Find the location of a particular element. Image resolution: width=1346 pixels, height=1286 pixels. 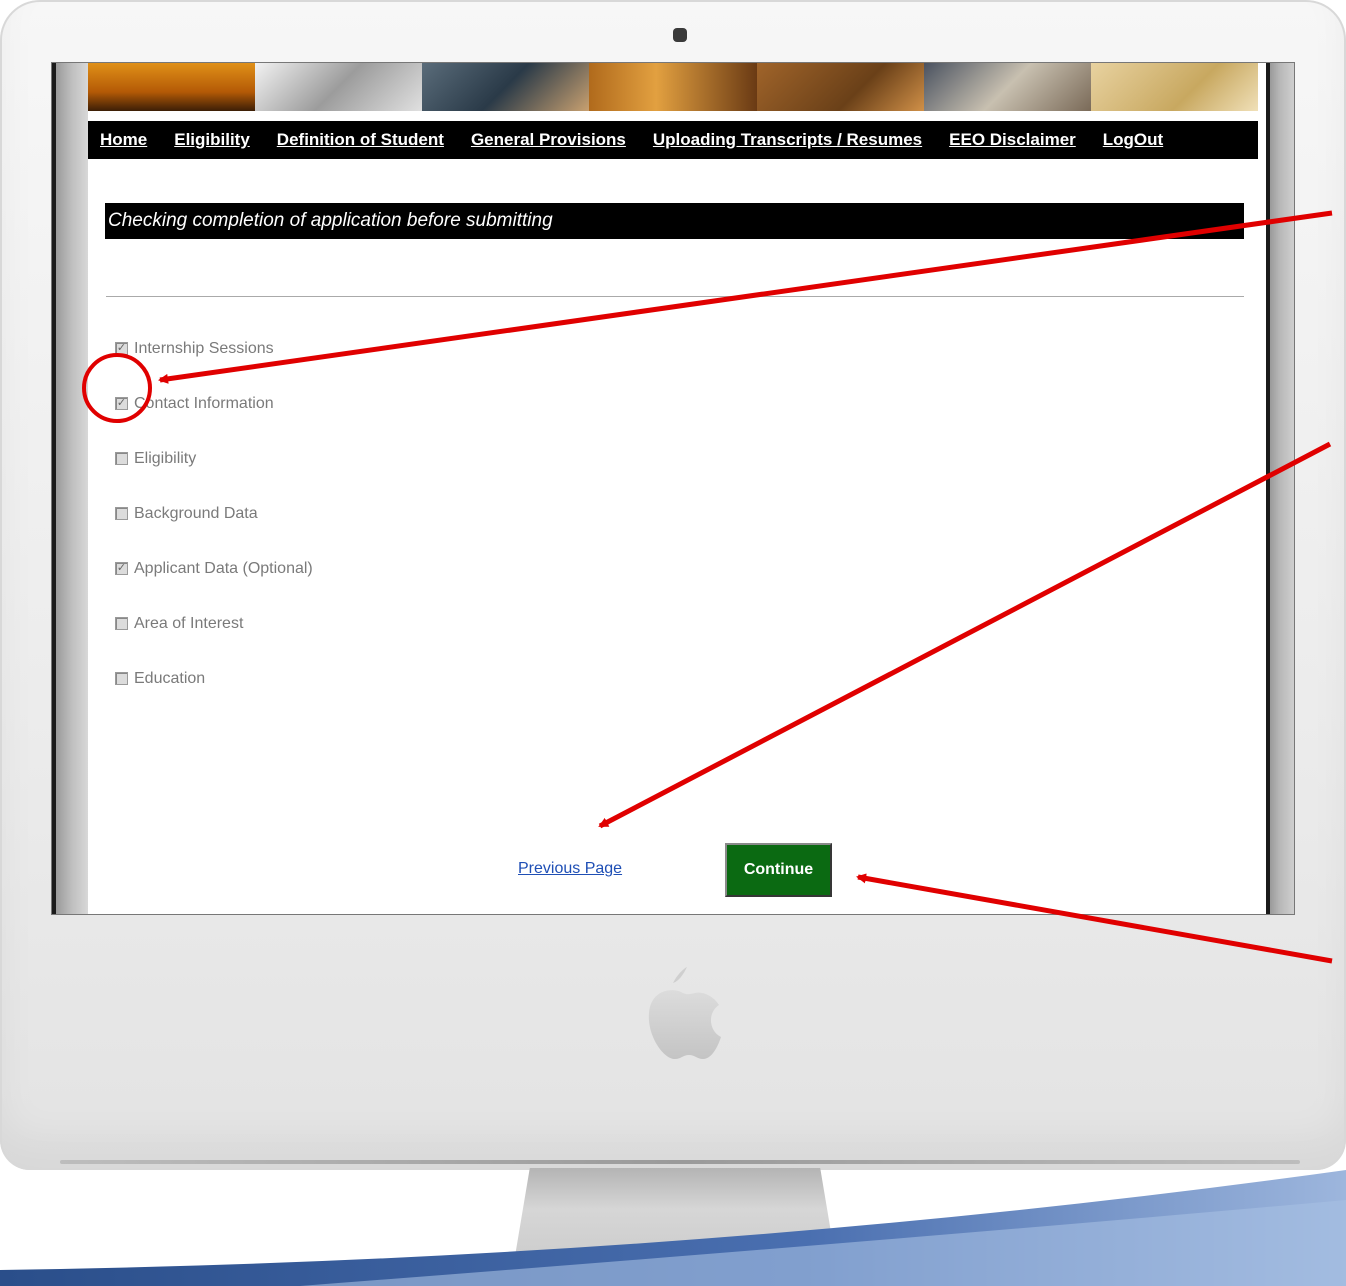

checklist-label: Area of Interest is located at coordinates (189, 623).